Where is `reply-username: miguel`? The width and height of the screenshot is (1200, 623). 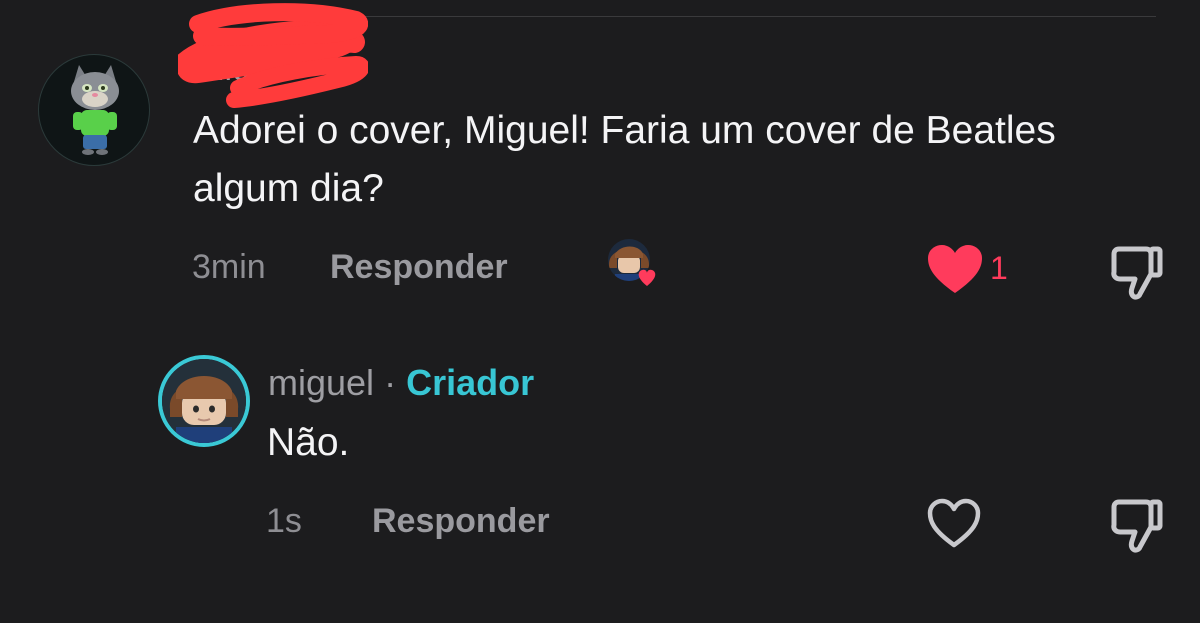
reply-username: miguel is located at coordinates (321, 382).